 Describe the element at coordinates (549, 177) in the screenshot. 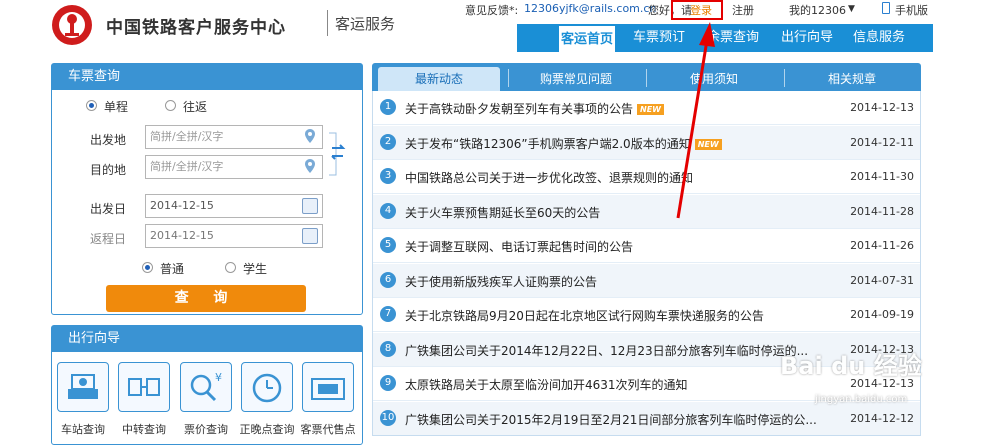

I see `news-title-link: 中国铁路总公司关于进一步优化改签、退票规则的通知` at that location.